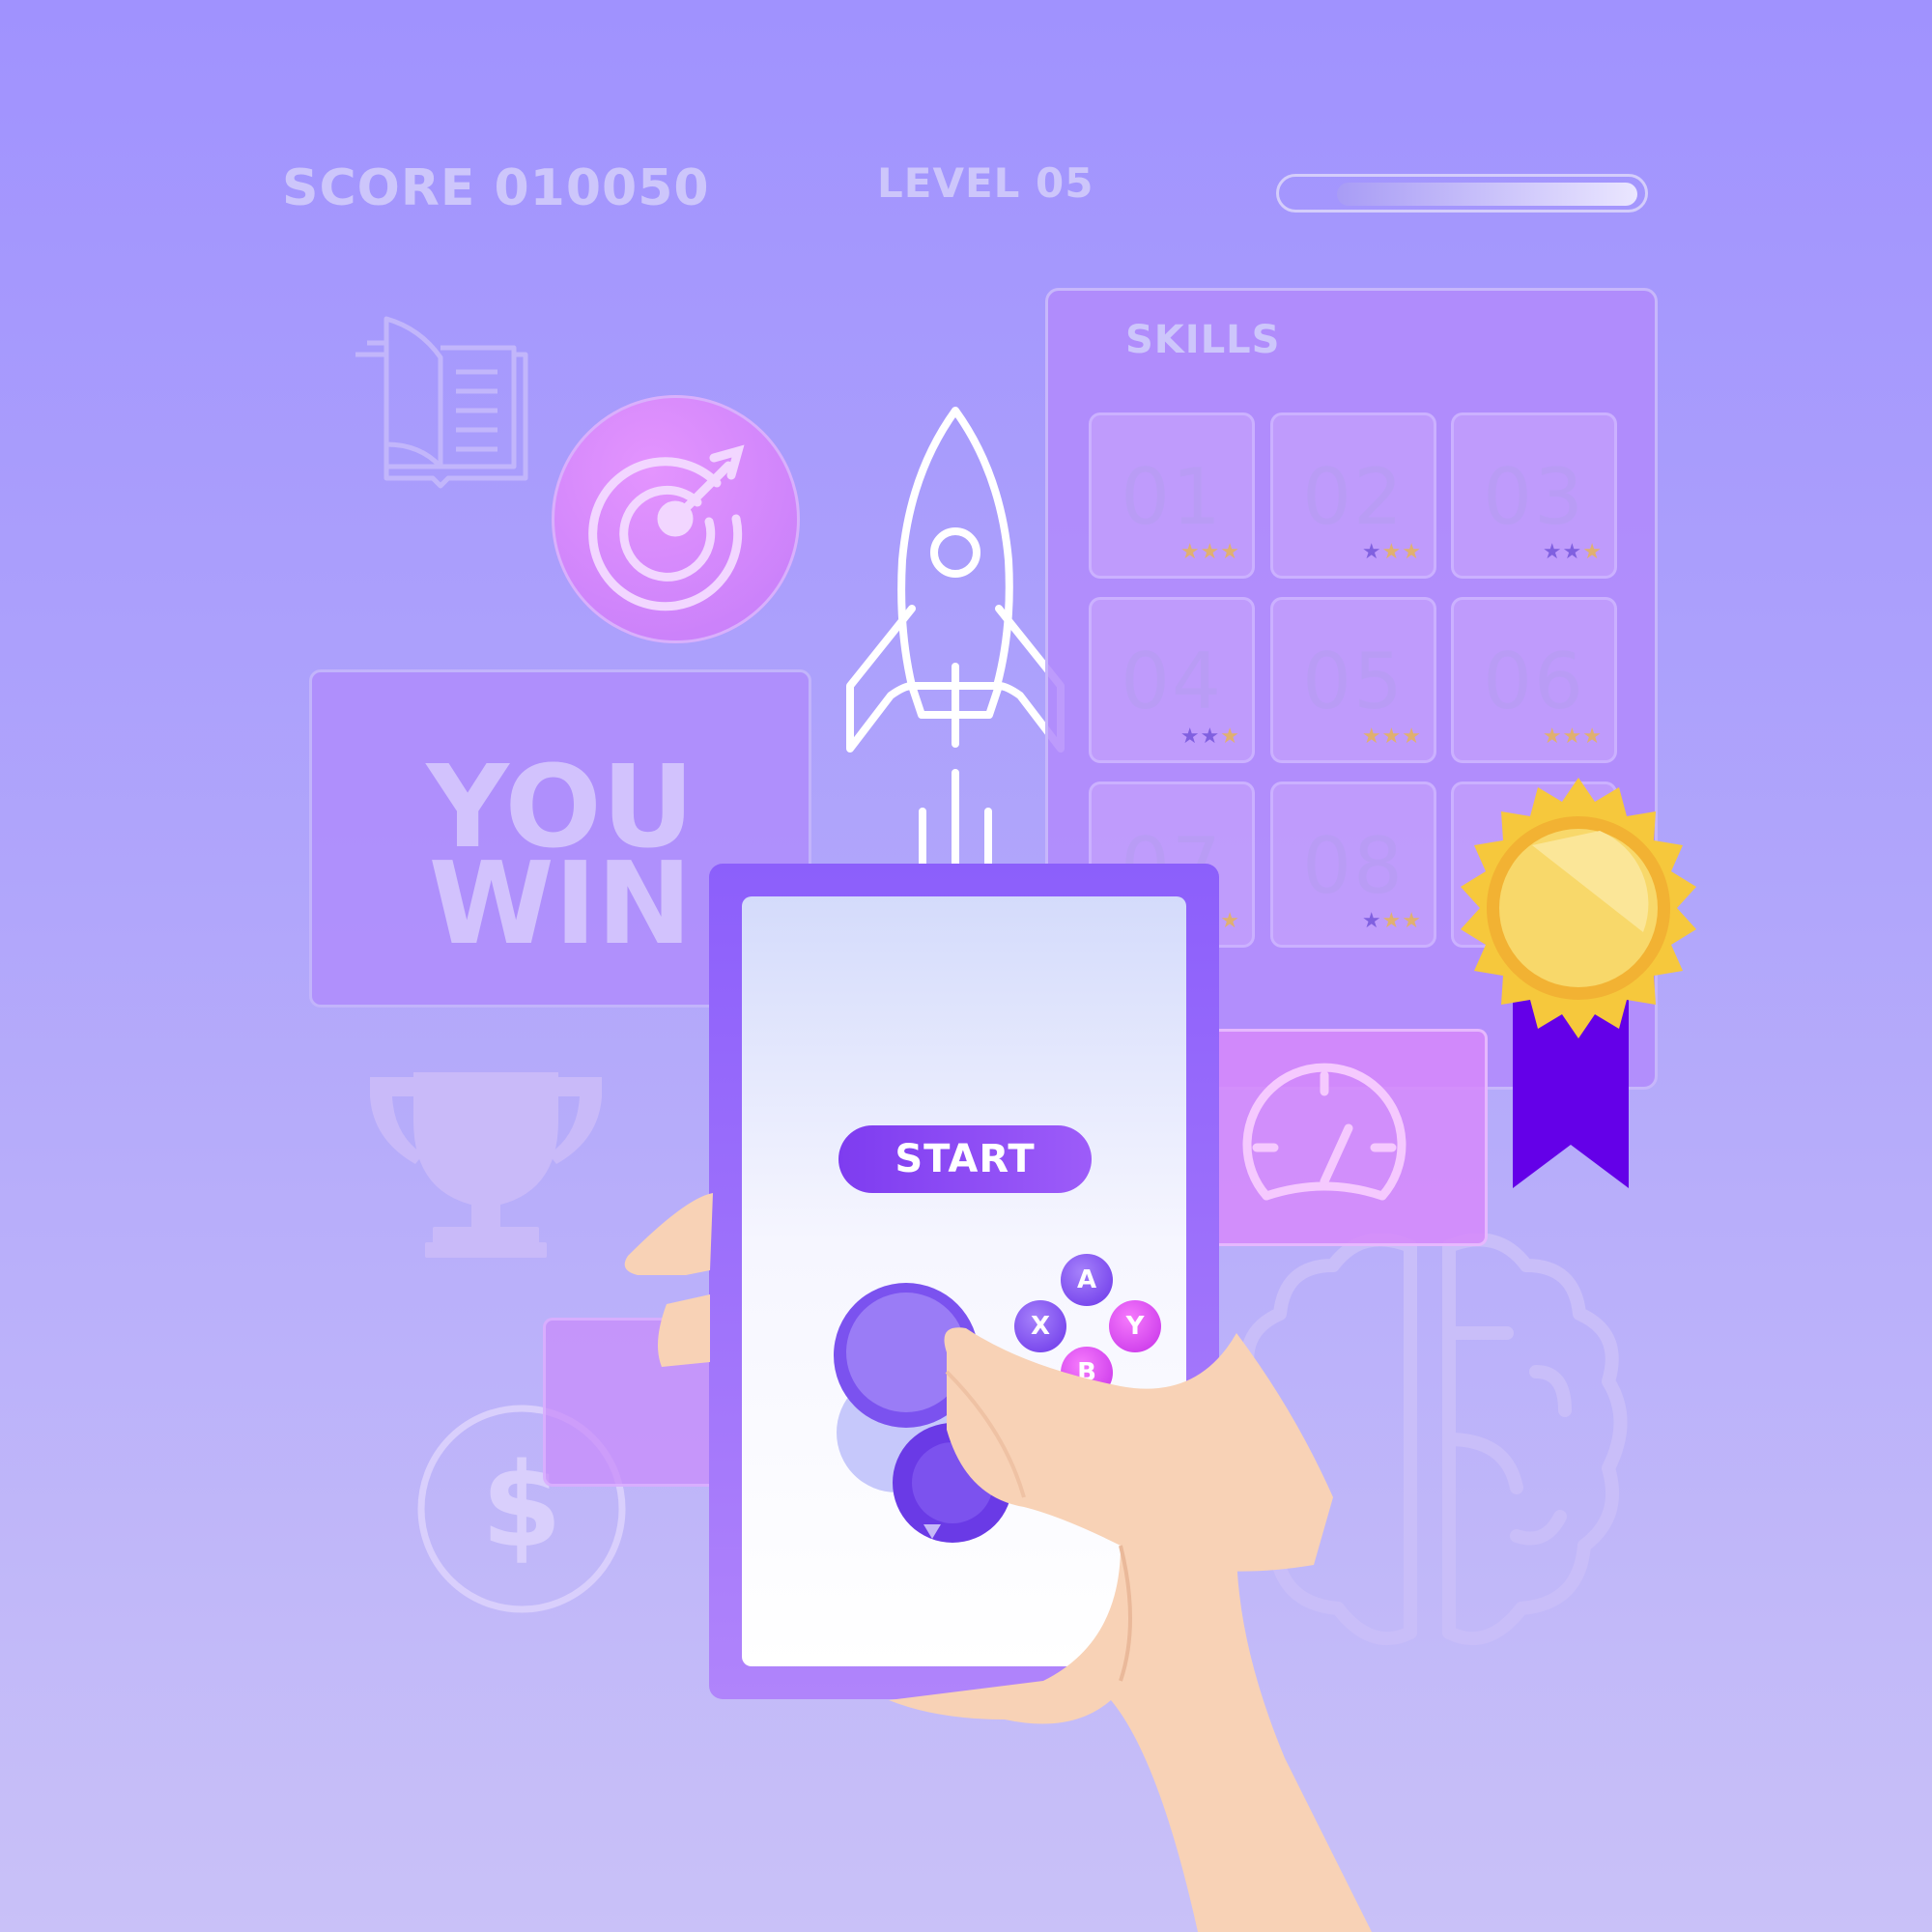 The height and width of the screenshot is (1932, 1932). I want to click on skill-tile-label: 05, so click(1353, 681).